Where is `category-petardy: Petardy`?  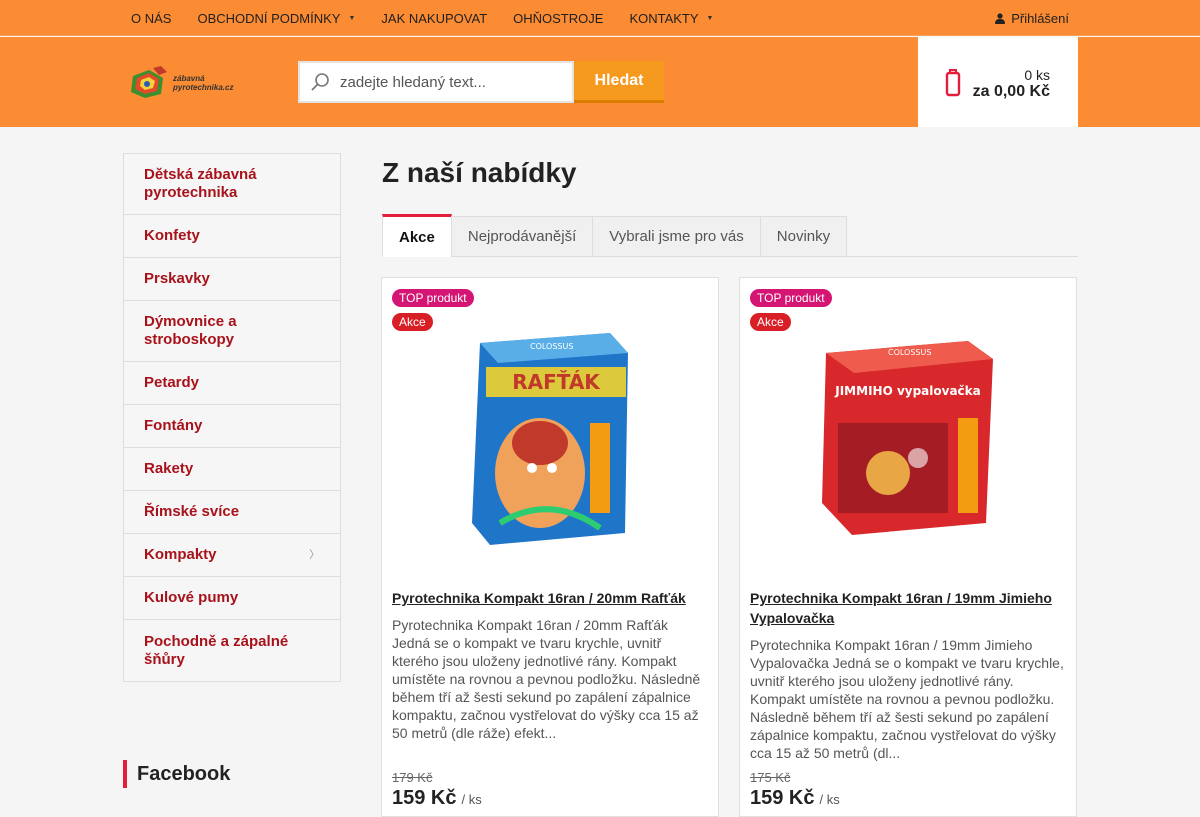
category-petardy: Petardy is located at coordinates (232, 383).